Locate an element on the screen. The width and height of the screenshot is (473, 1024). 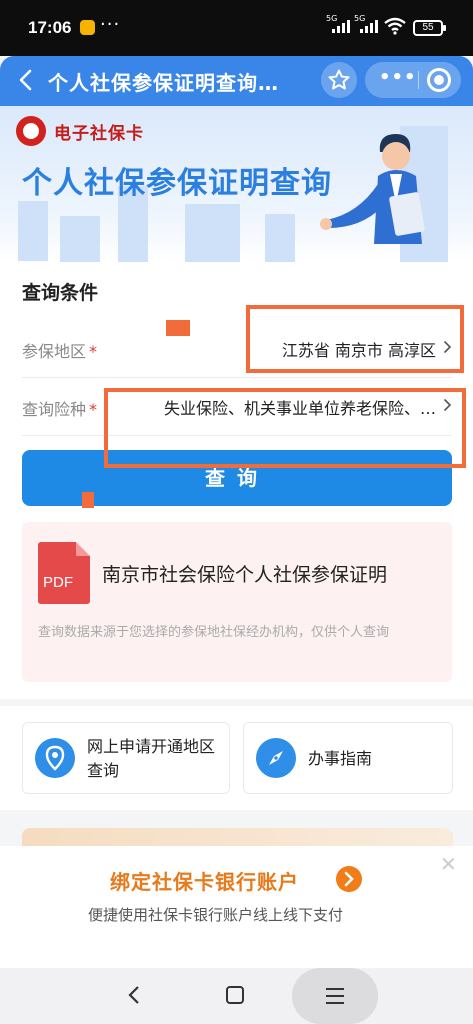
mini-program-header: 个人社保参保证明查询… ••• is located at coordinates (236, 81).